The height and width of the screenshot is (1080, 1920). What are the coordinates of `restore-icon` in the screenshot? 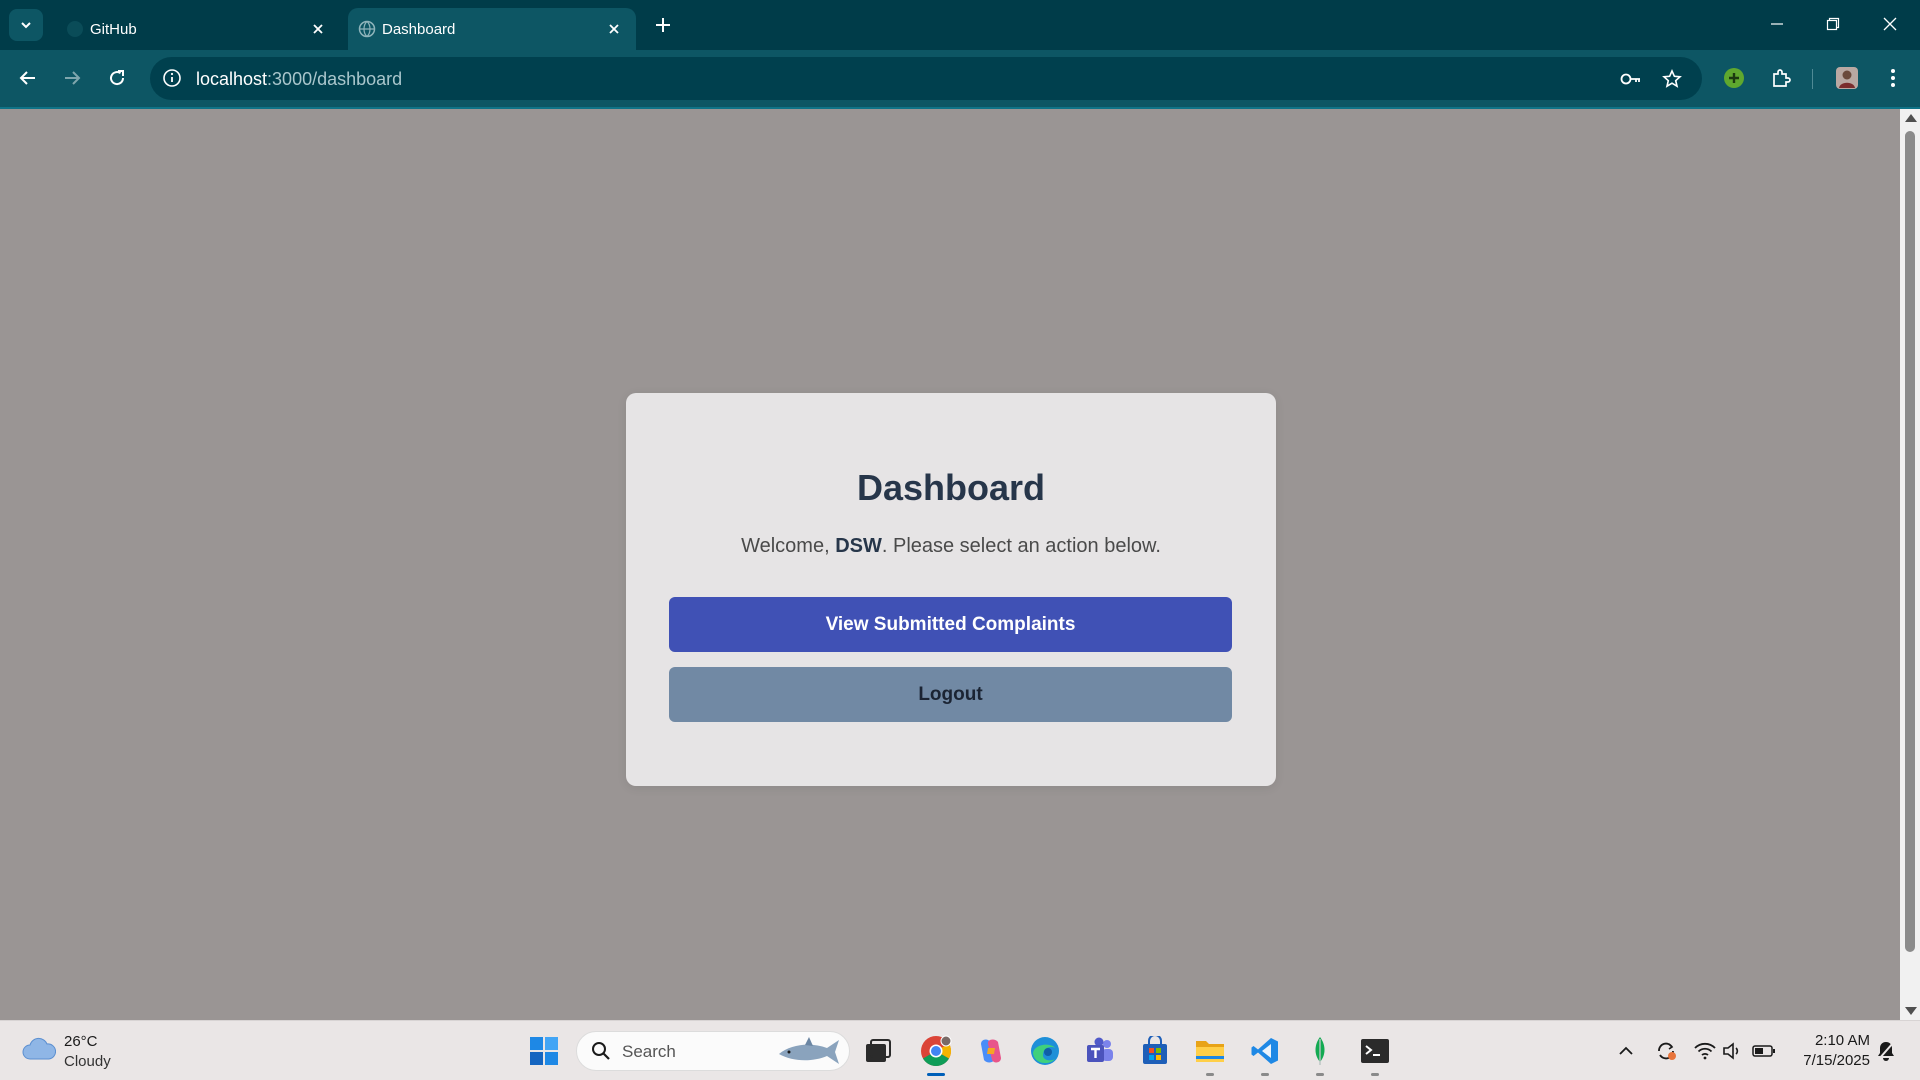 It's located at (1833, 24).